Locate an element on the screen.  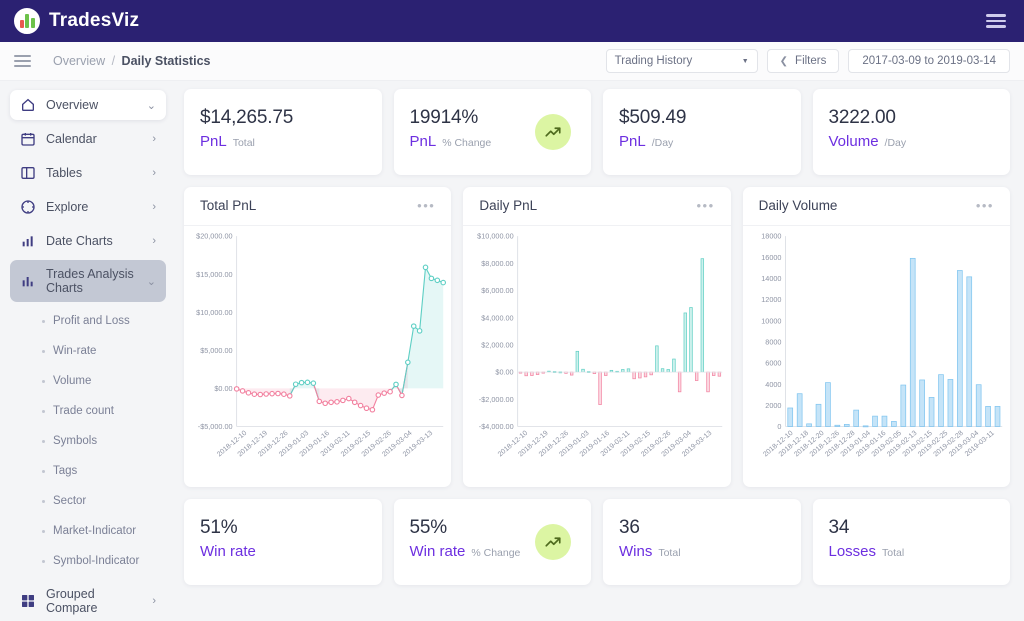
svg-text: 12000 is located at coordinates (771, 299).